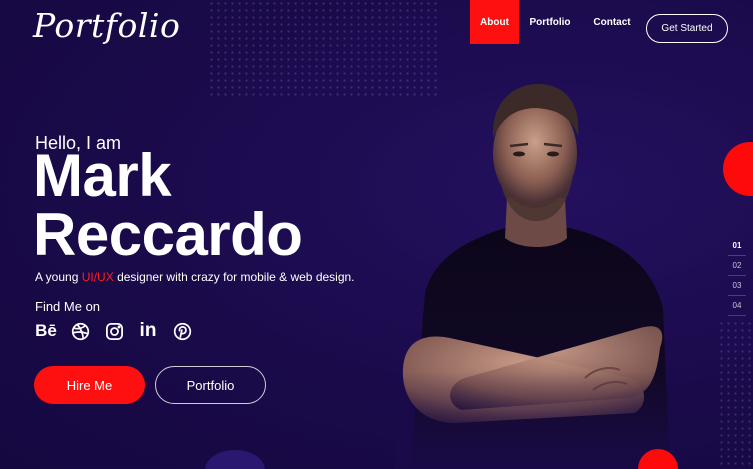 The image size is (753, 469). I want to click on tagline-pre: A young, so click(58, 277).